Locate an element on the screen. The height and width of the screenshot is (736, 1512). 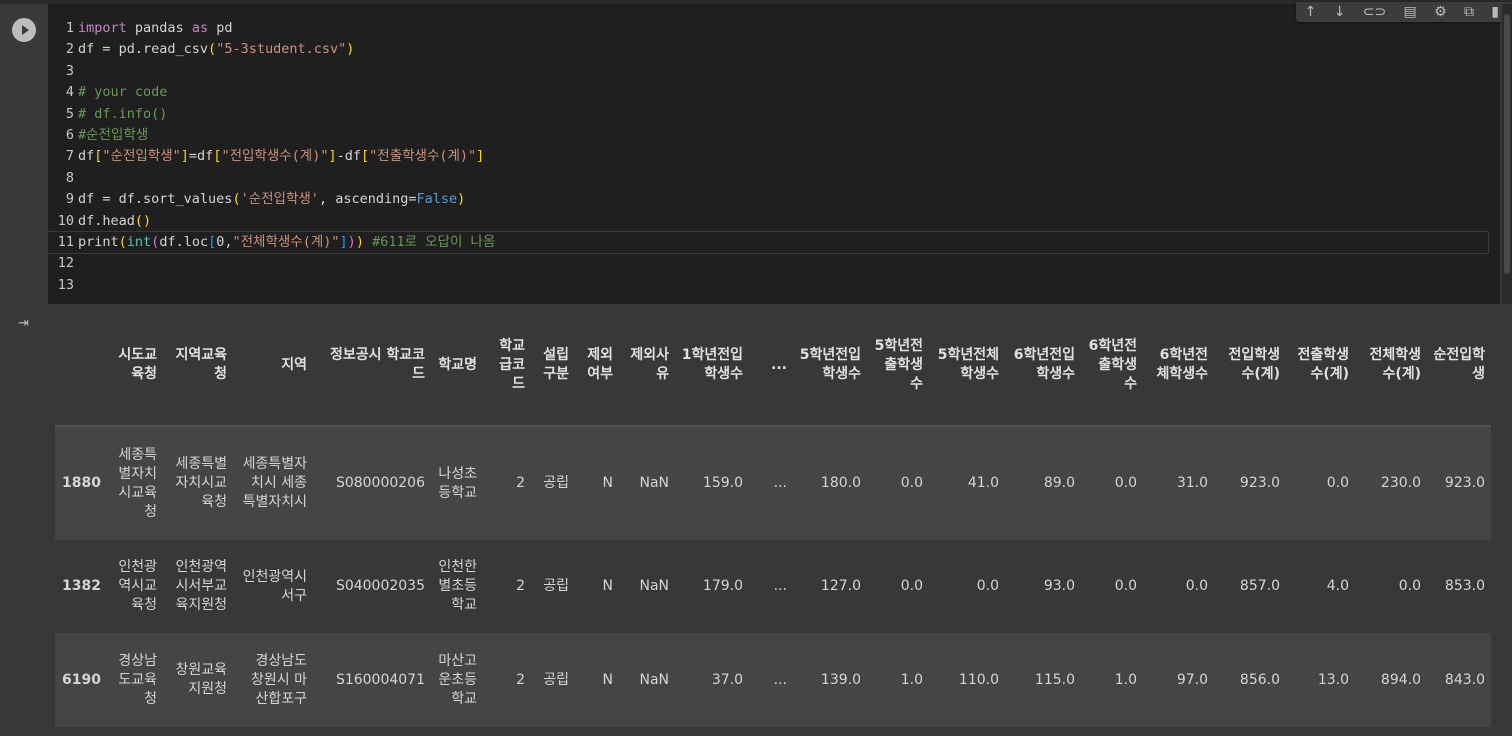
code-line: 5 # df.info() is located at coordinates (768, 114).